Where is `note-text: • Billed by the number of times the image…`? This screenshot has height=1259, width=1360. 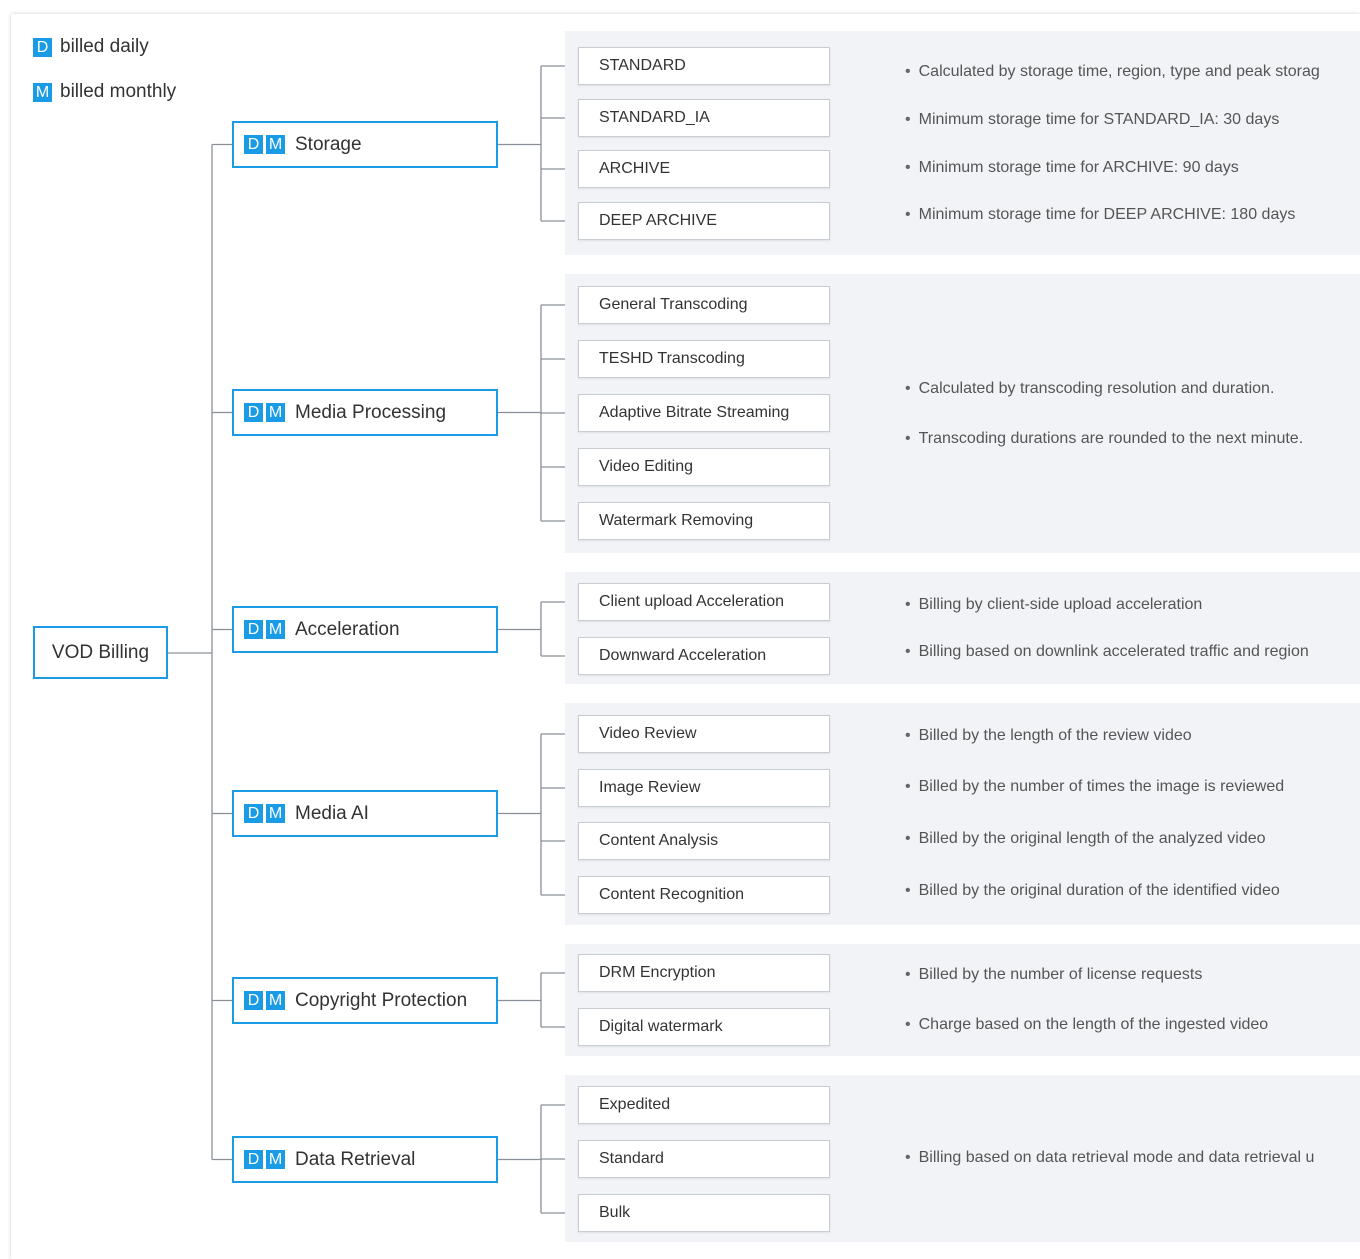
note-text: • Billed by the number of times the image… is located at coordinates (1094, 787).